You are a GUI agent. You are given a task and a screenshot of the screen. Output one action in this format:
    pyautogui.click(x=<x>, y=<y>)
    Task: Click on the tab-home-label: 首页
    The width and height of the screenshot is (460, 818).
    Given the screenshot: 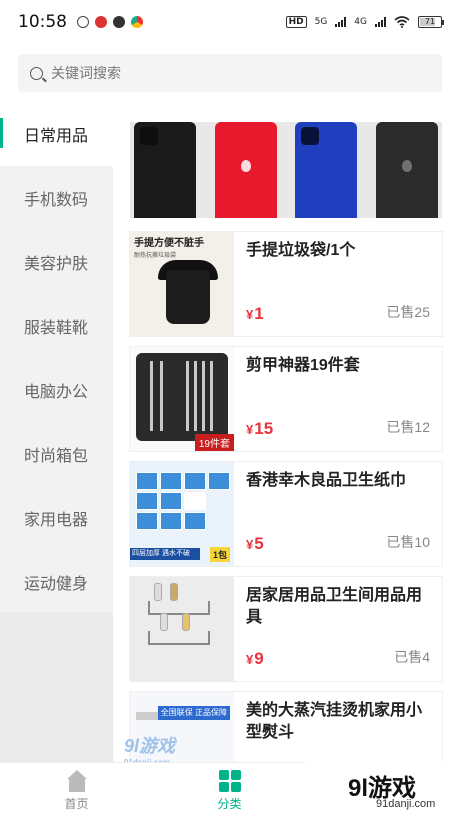 What is the action you would take?
    pyautogui.click(x=76, y=803)
    